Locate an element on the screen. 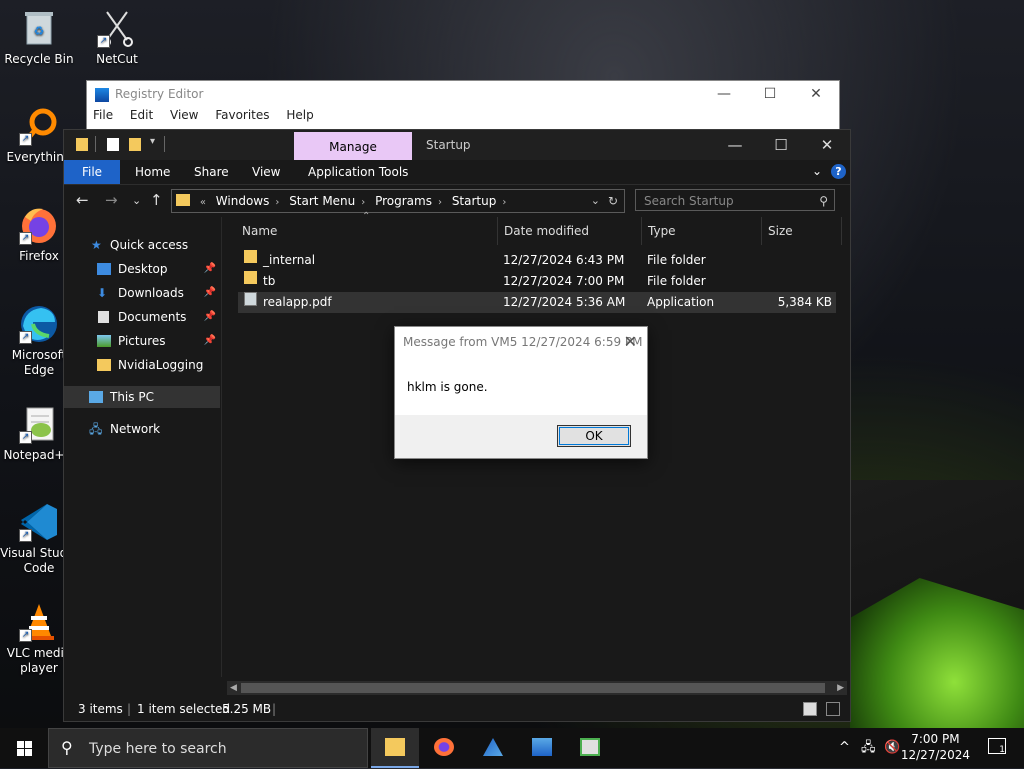 The image size is (1024, 769). properties-icon is located at coordinates (113, 144).